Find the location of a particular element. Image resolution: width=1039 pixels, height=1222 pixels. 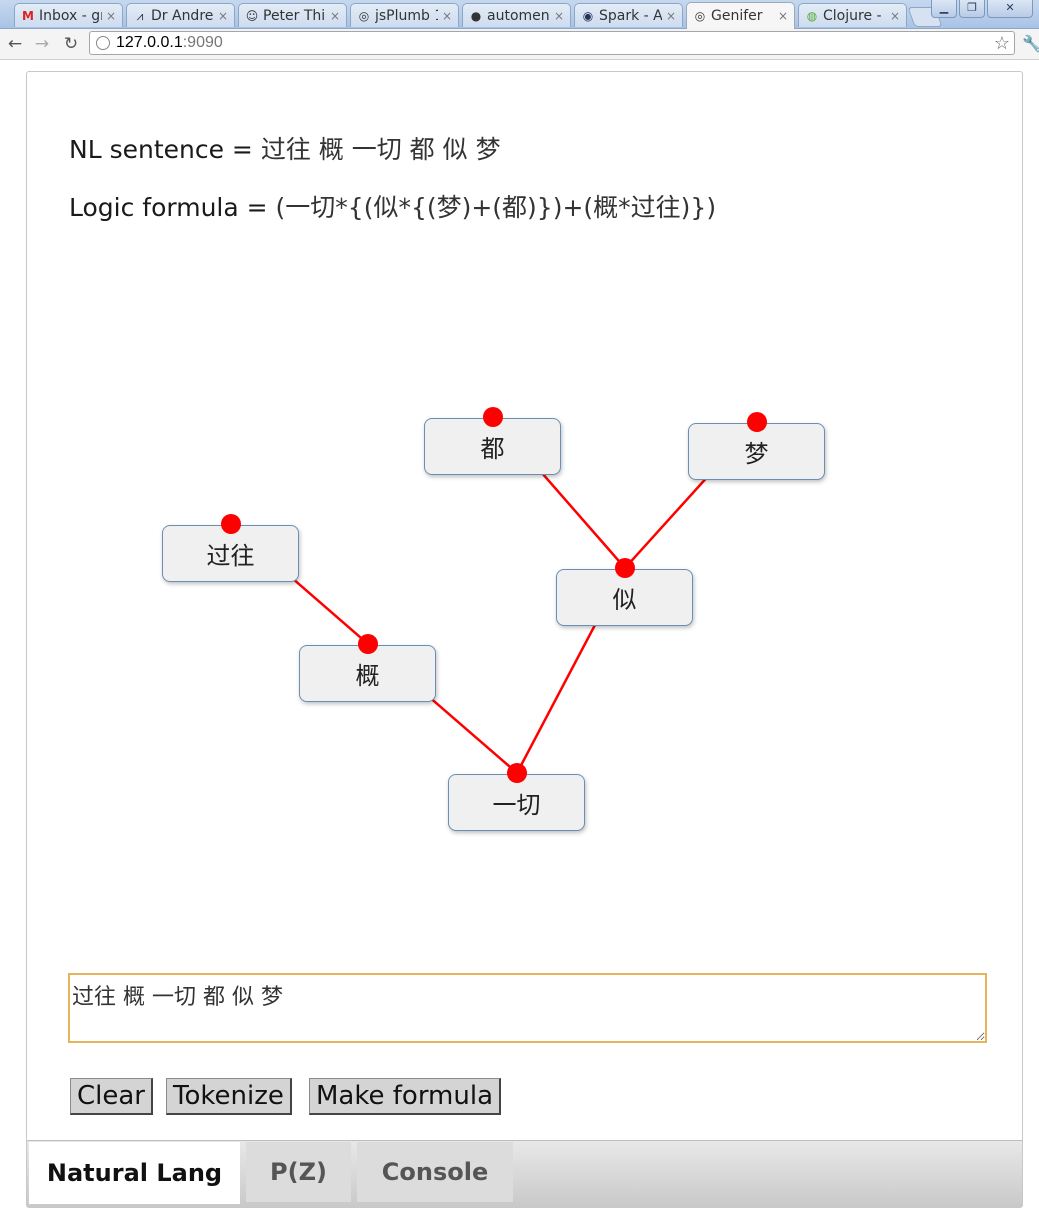

browser-tab-genifer: ◎ Genifer × is located at coordinates (740, 15).